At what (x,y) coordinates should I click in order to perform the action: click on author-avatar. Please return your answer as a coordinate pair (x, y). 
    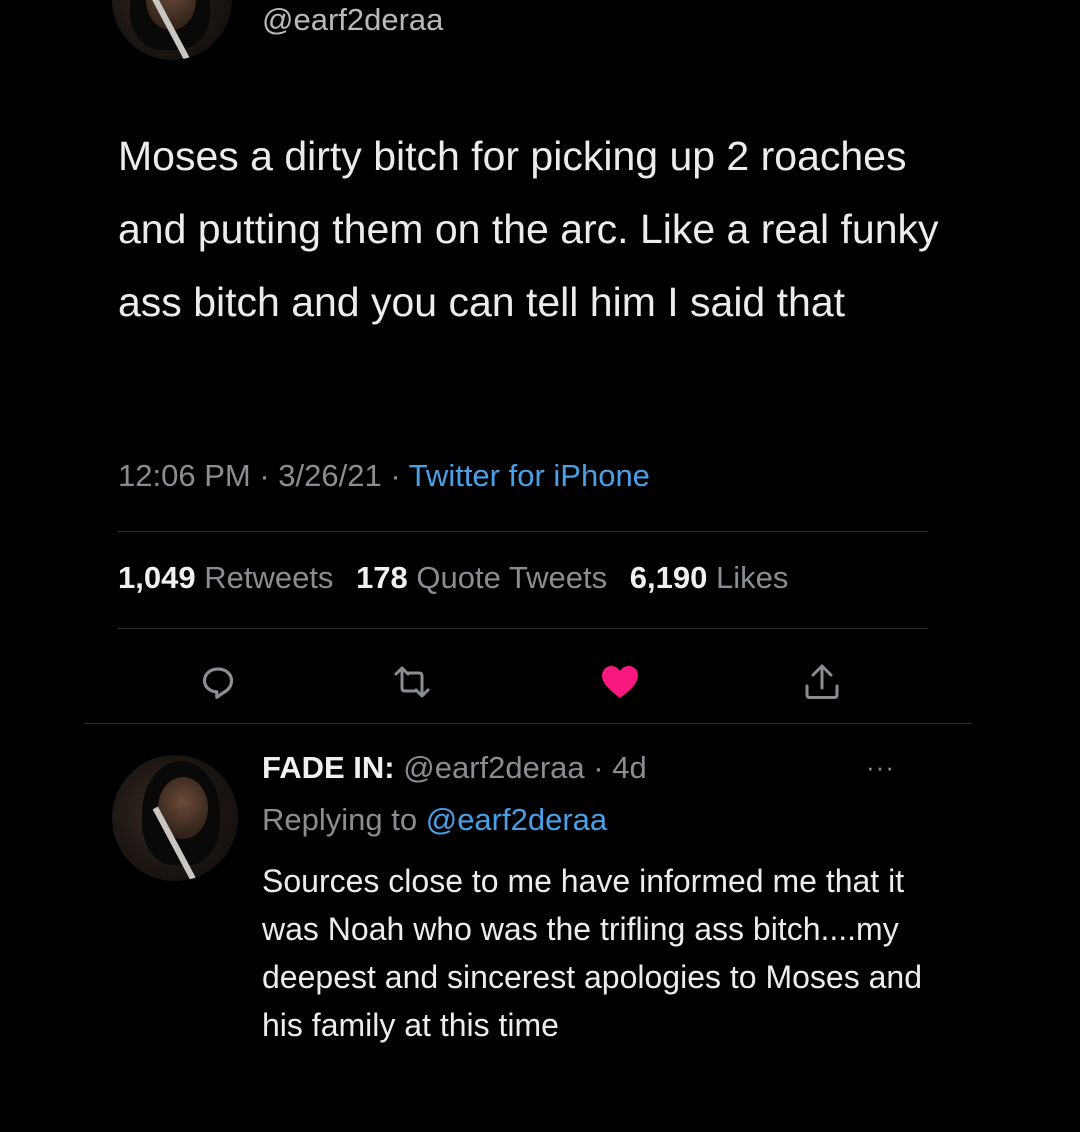
    Looking at the image, I should click on (172, 30).